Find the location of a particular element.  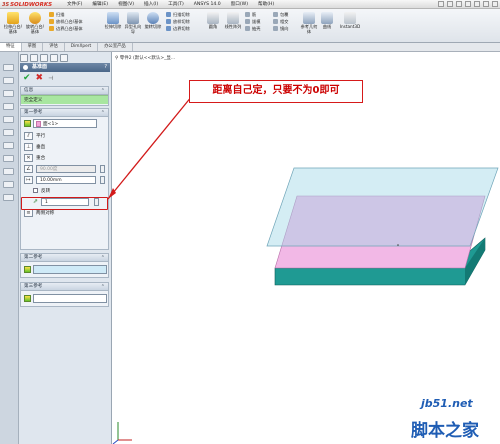

offset-plane-preview is located at coordinates (382, 207).